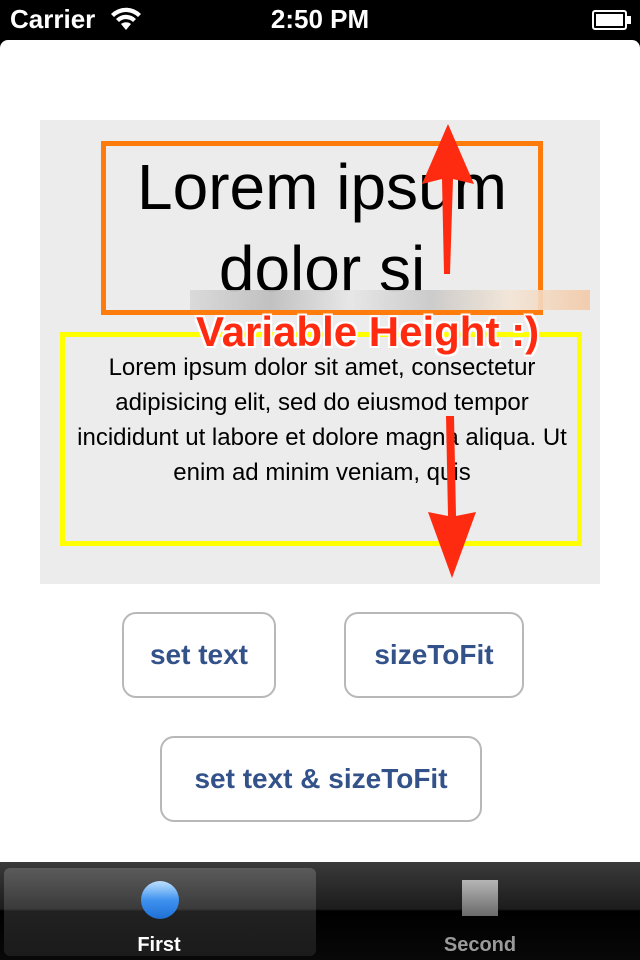 This screenshot has height=960, width=640. I want to click on status-bar: Carrier 2:50 PM, so click(320, 20).